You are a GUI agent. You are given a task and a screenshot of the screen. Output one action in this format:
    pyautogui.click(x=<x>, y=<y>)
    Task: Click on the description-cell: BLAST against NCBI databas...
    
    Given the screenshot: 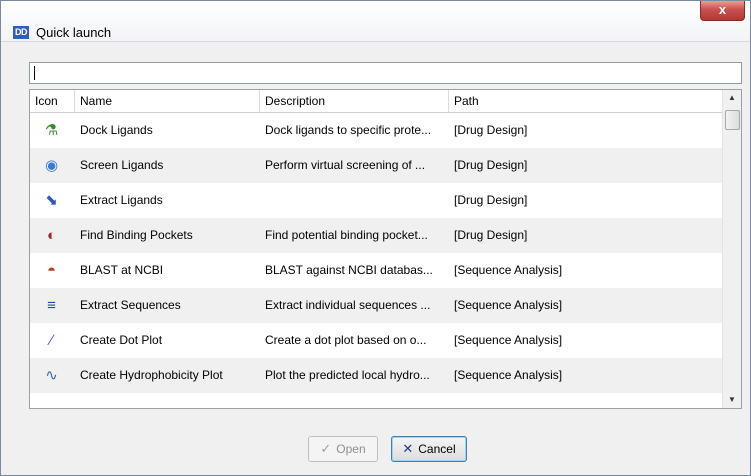 What is the action you would take?
    pyautogui.click(x=349, y=270)
    